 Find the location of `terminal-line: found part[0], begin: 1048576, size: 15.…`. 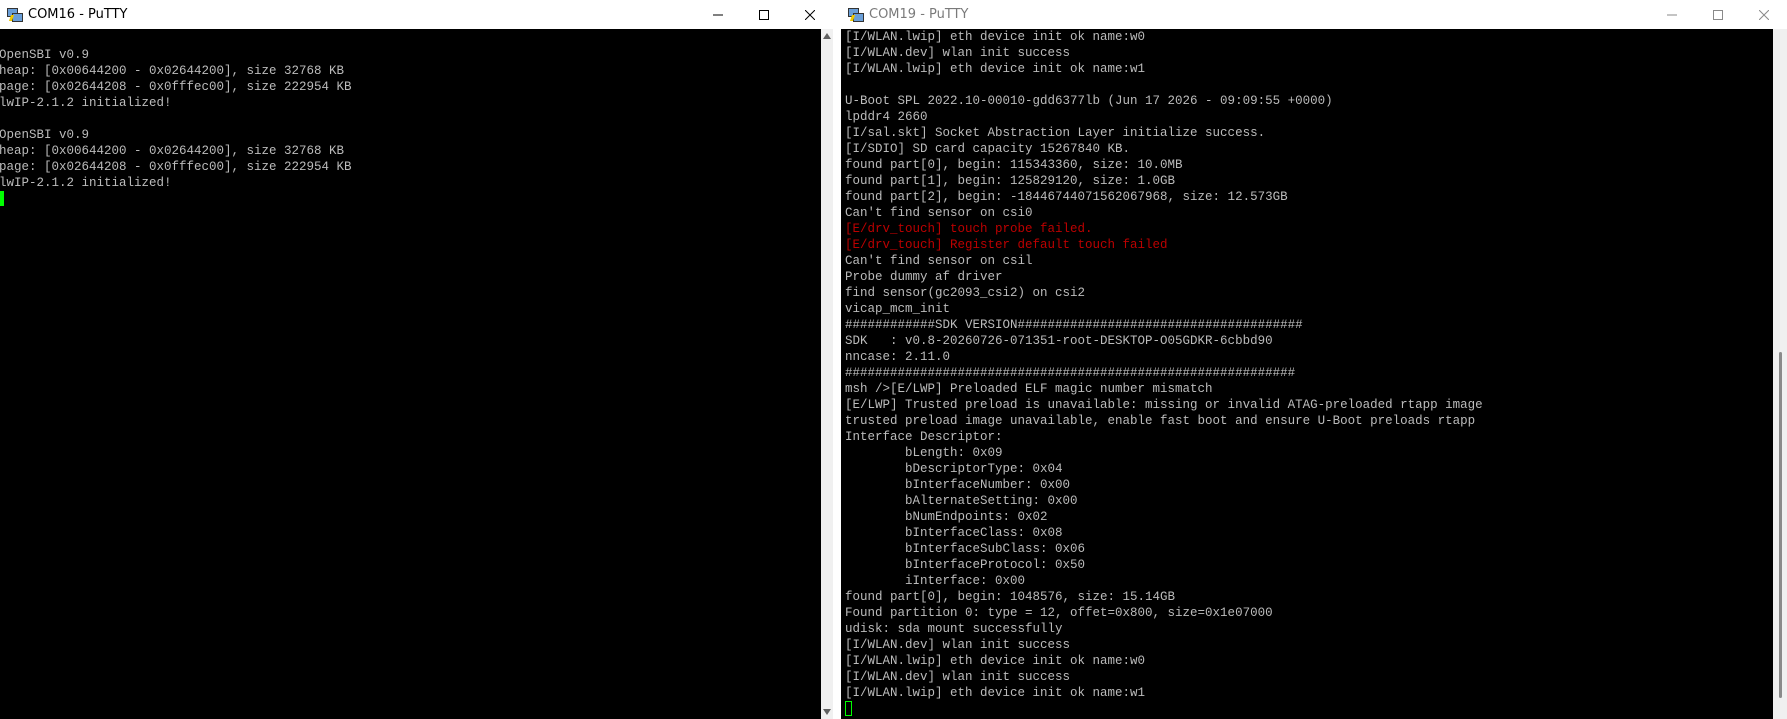

terminal-line: found part[0], begin: 1048576, size: 15.… is located at coordinates (1010, 597).